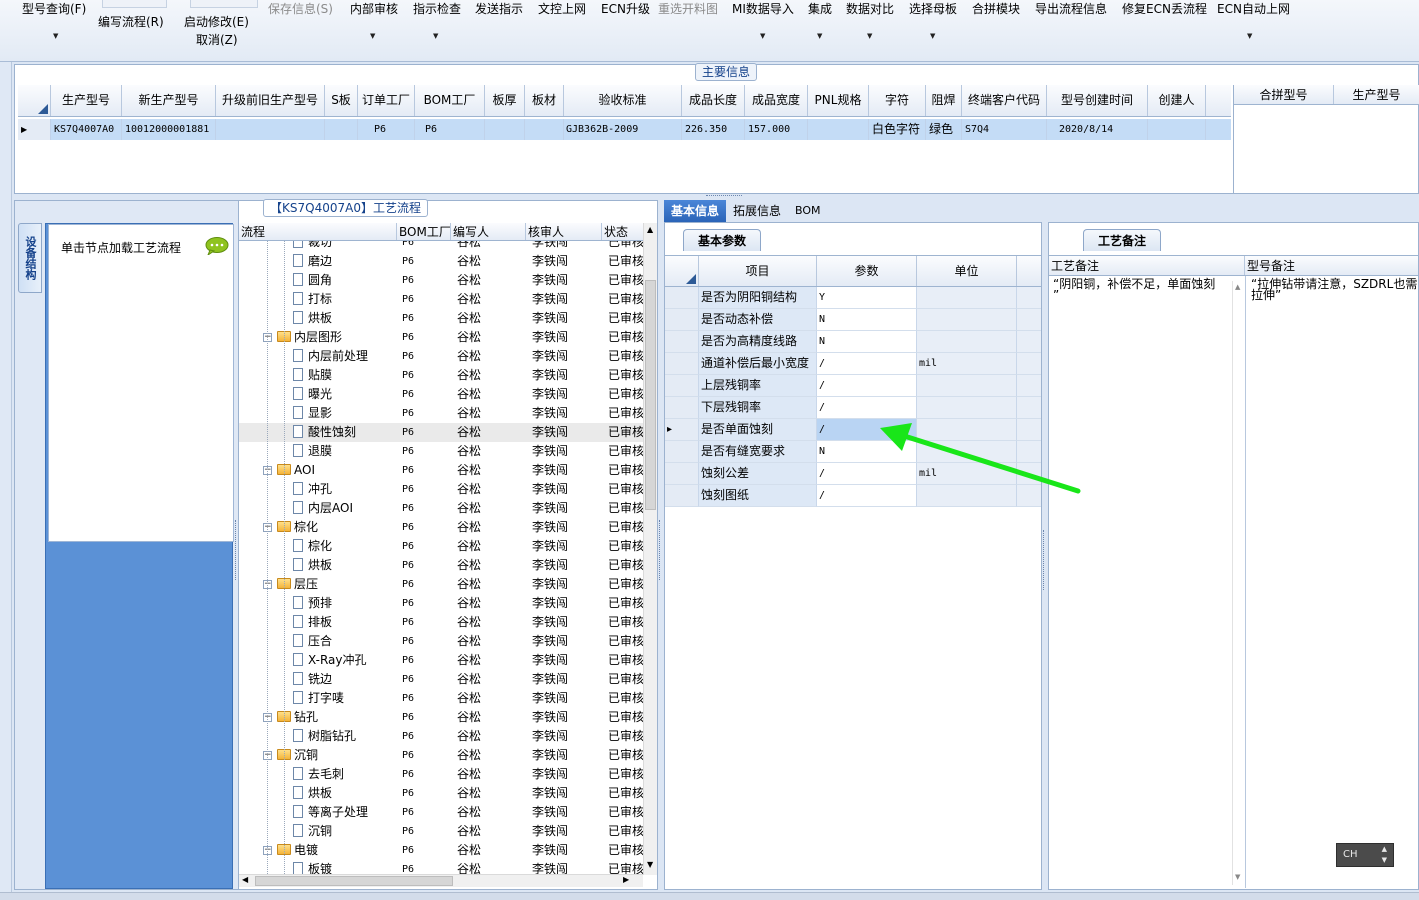 Image resolution: width=1419 pixels, height=900 pixels. I want to click on col-param: 参数, so click(867, 271).